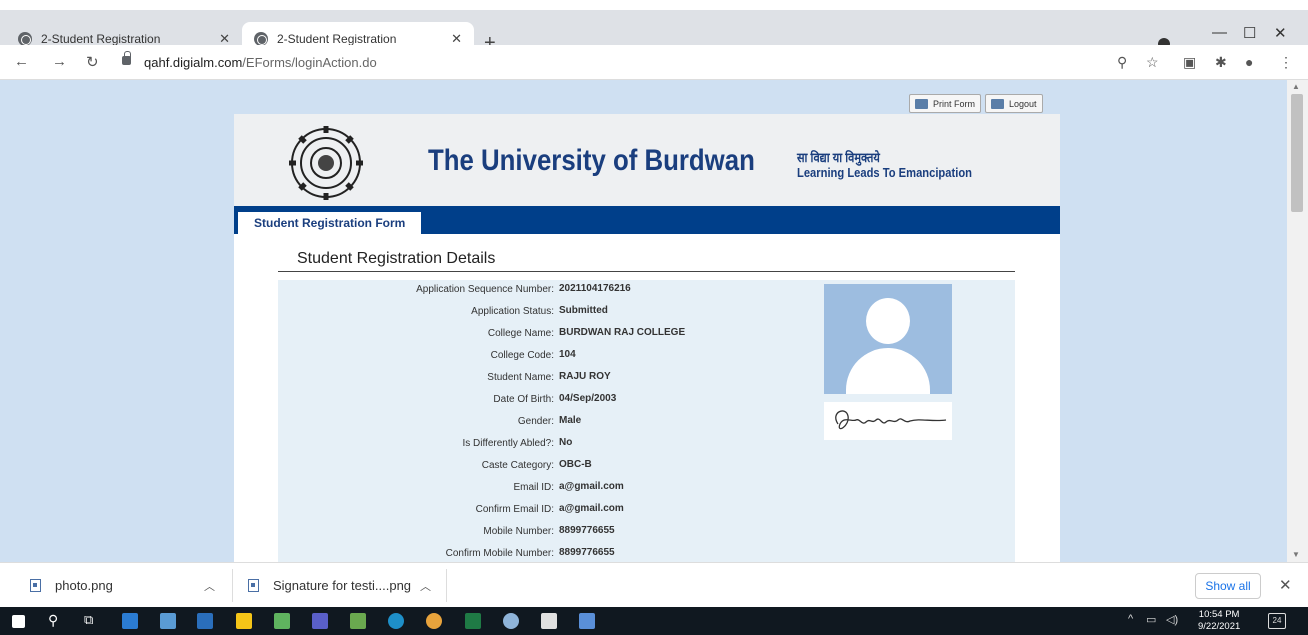  I want to click on detail-value: 2021104176216, so click(595, 288).